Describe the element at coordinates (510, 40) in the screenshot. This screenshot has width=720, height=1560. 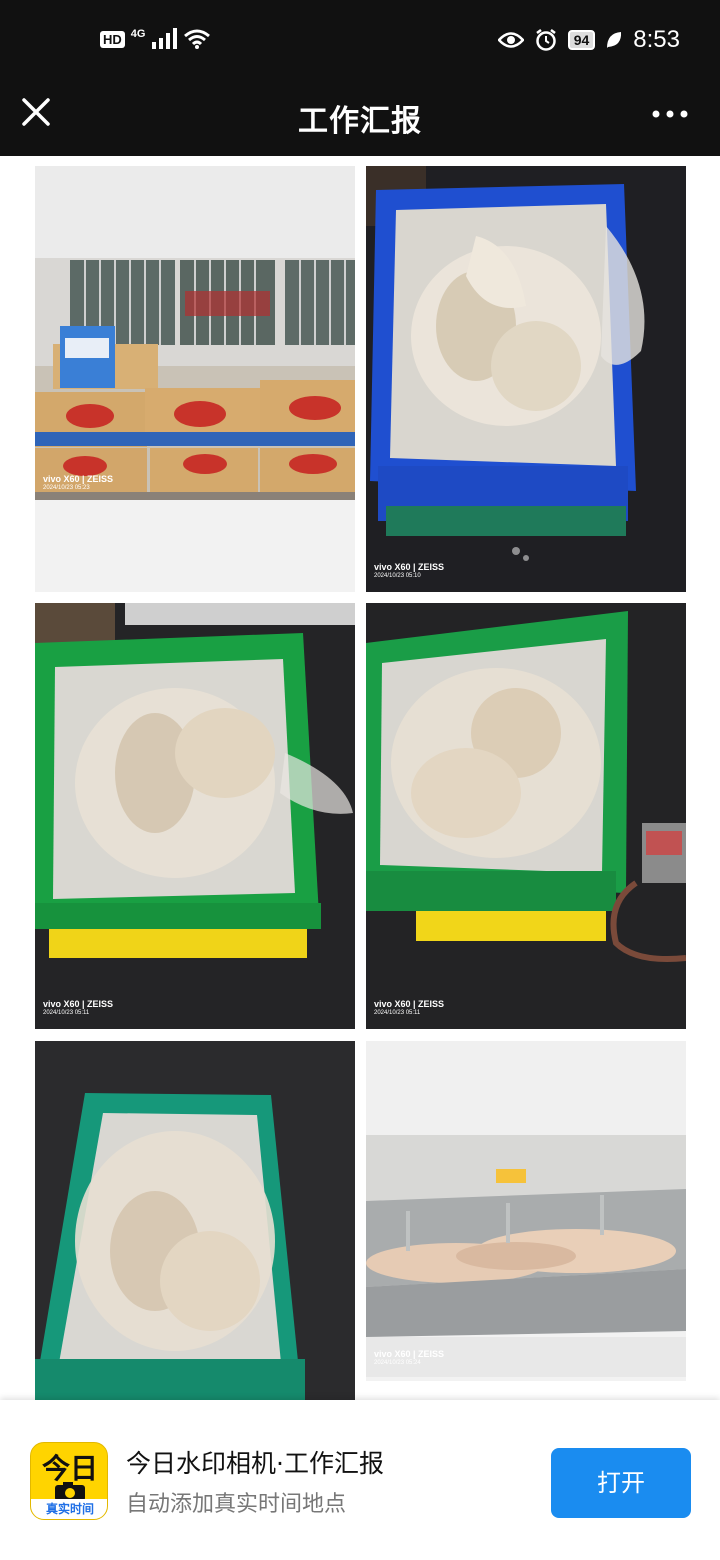
I see `eye-icon` at that location.